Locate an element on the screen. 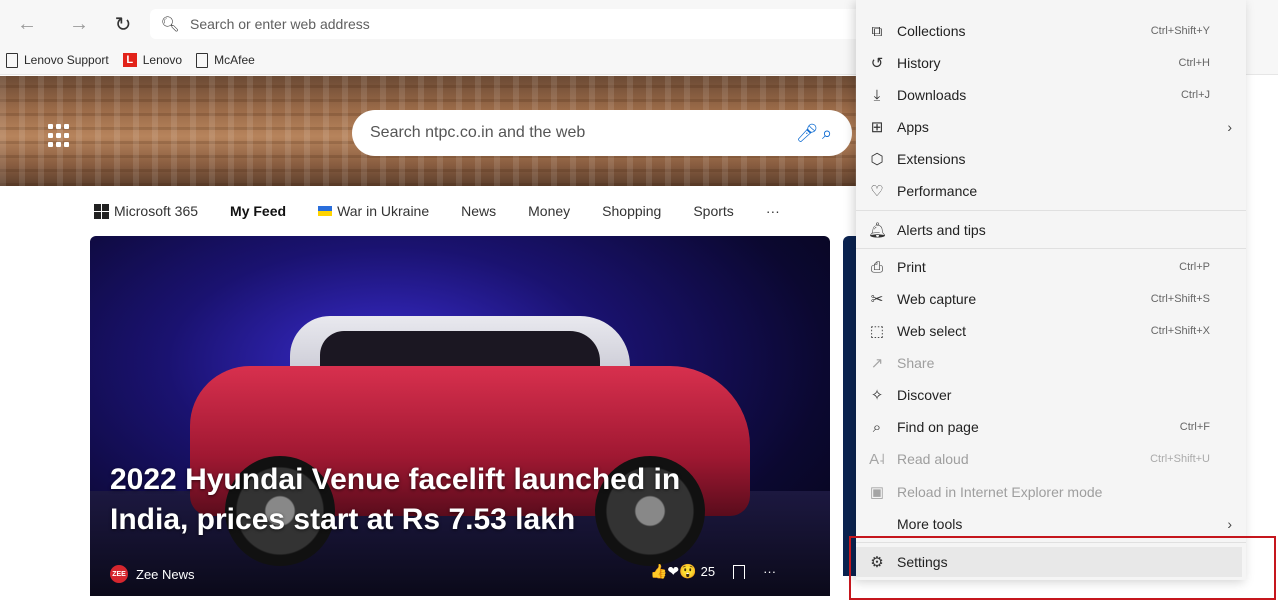  menu-item-downloads: ⤓ Downloads Ctrl+J is located at coordinates (1051, 95).